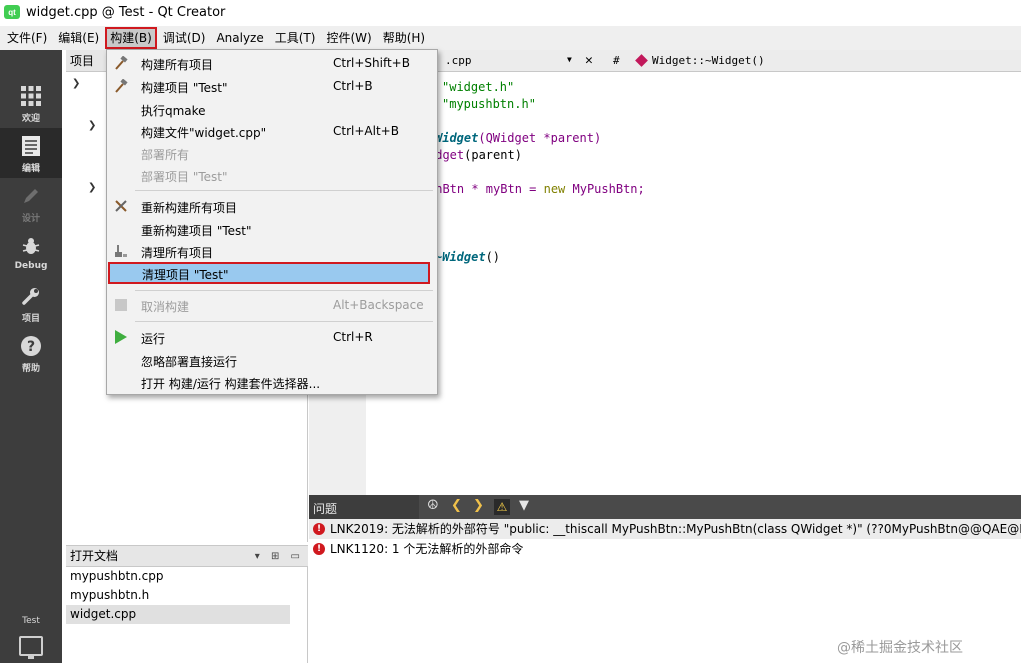 This screenshot has width=1021, height=663. I want to click on grid-icon, so click(31, 96).